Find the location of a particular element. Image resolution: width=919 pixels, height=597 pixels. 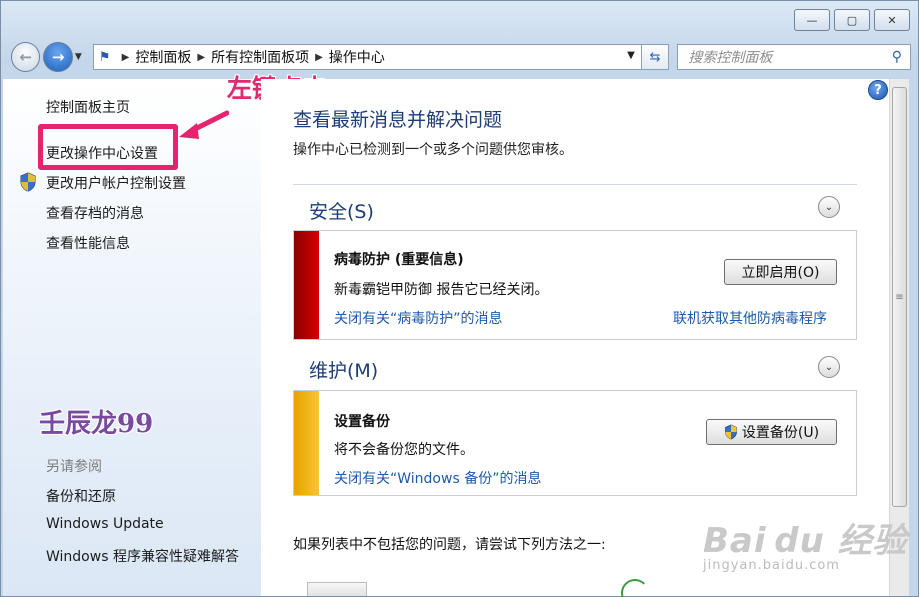

search-placeholder: 搜索控制面板 is located at coordinates (730, 58).